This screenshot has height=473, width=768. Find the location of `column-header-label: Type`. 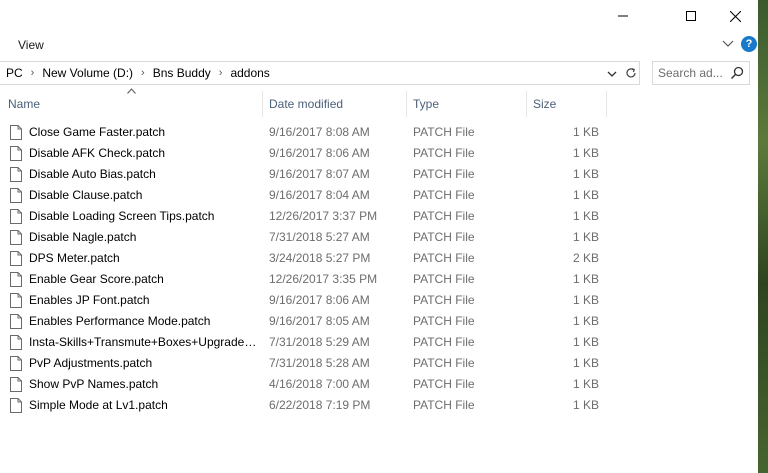

column-header-label: Type is located at coordinates (426, 104).